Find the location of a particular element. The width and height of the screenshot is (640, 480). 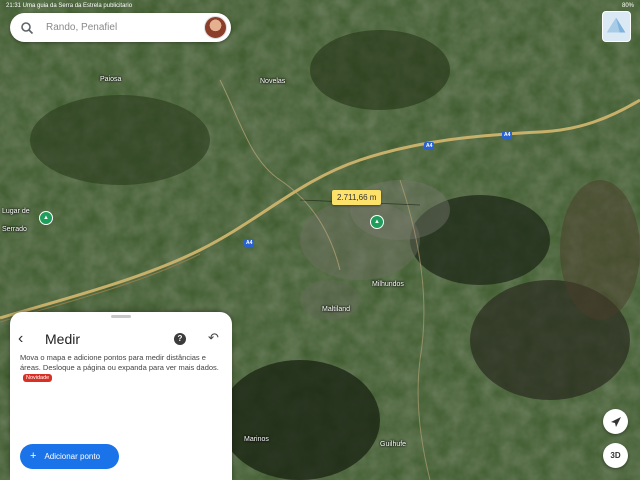

search-bar is located at coordinates (120, 27).